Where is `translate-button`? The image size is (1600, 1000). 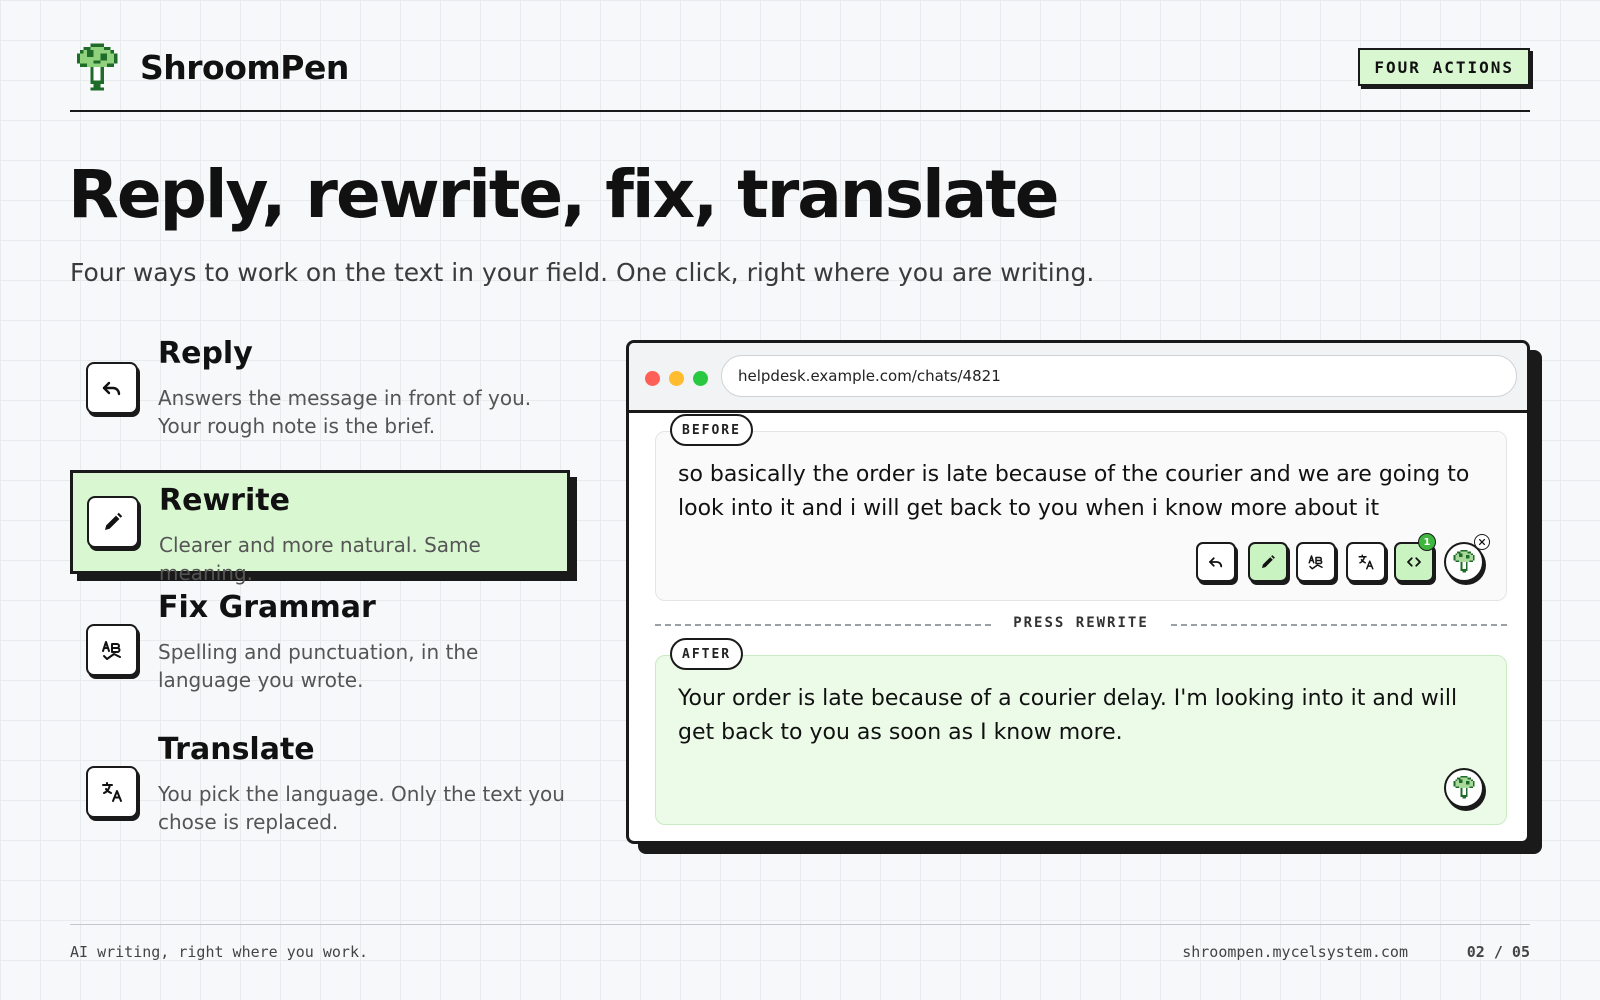 translate-button is located at coordinates (1366, 562).